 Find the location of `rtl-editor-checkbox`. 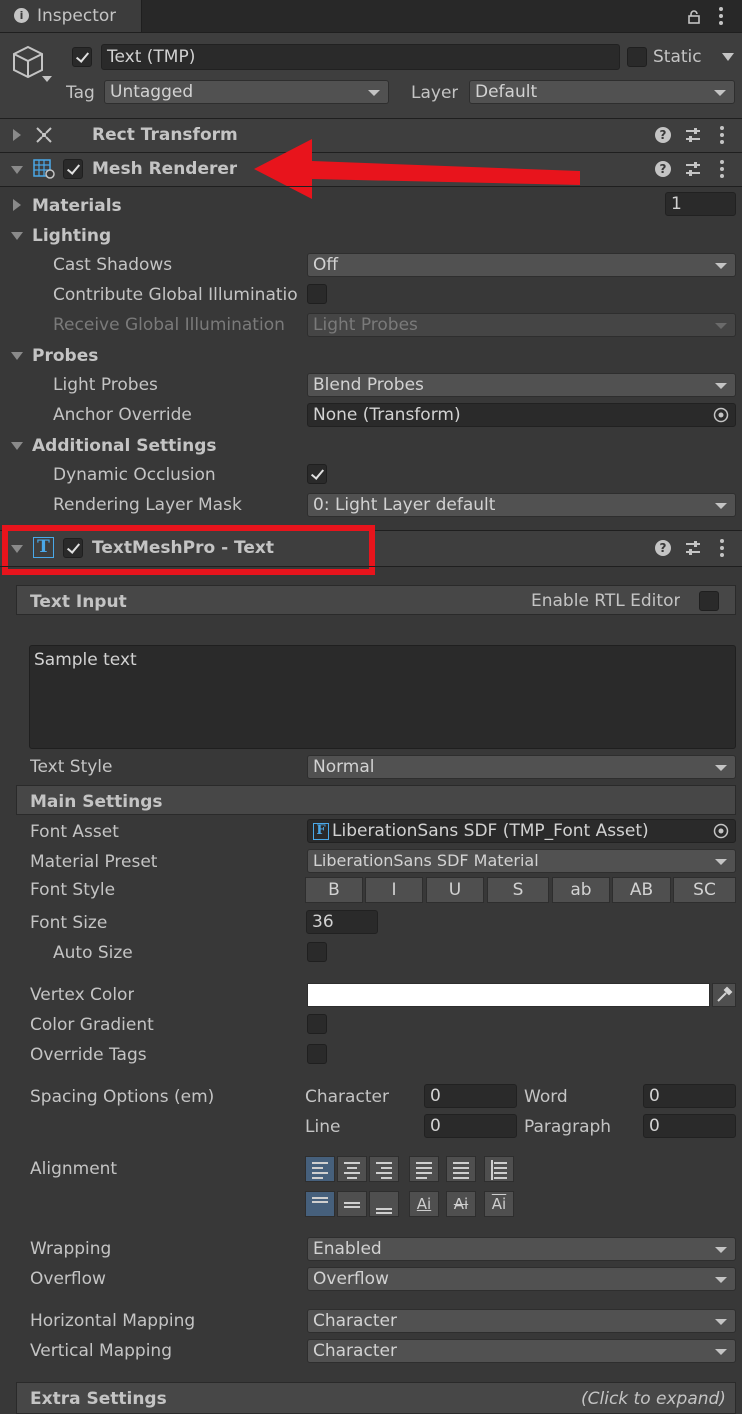

rtl-editor-checkbox is located at coordinates (709, 601).